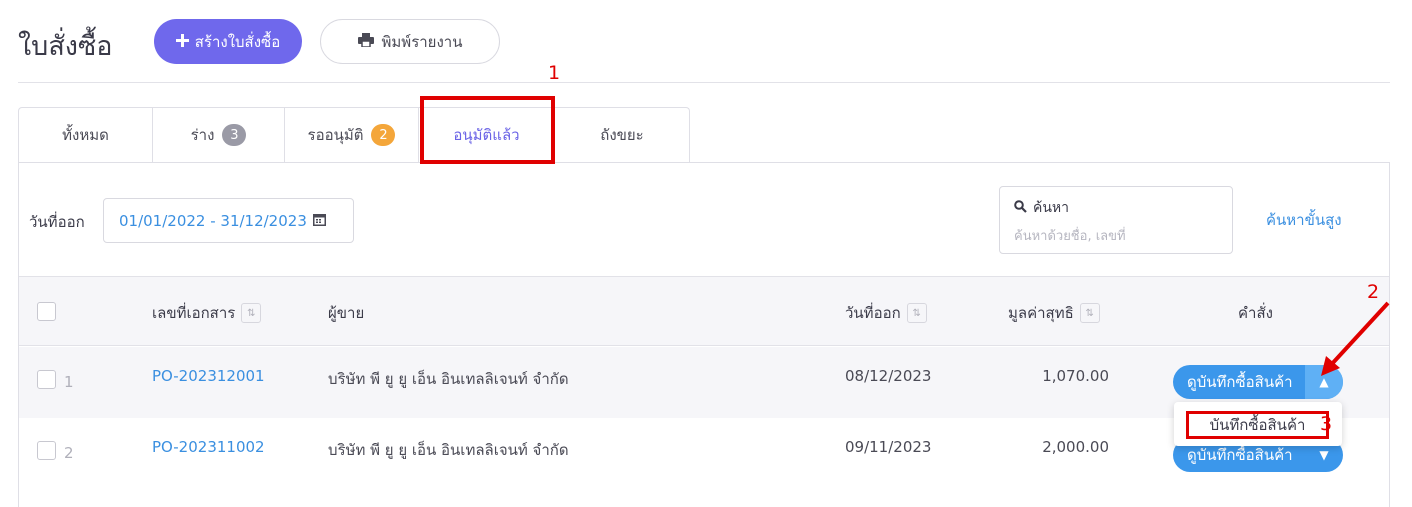  What do you see at coordinates (213, 220) in the screenshot?
I see `date-range-value: 01/01/2022 - 31/12/2023` at bounding box center [213, 220].